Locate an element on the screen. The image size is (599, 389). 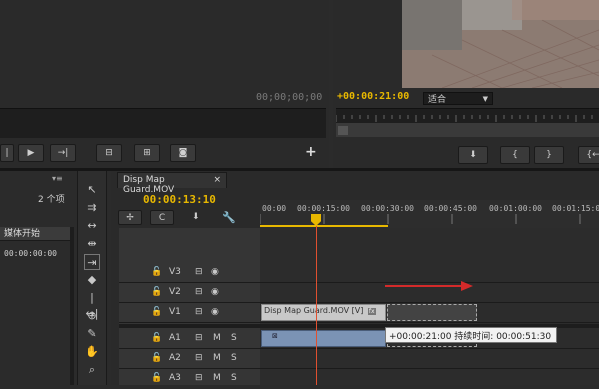
track-label: A2 is located at coordinates (175, 358).